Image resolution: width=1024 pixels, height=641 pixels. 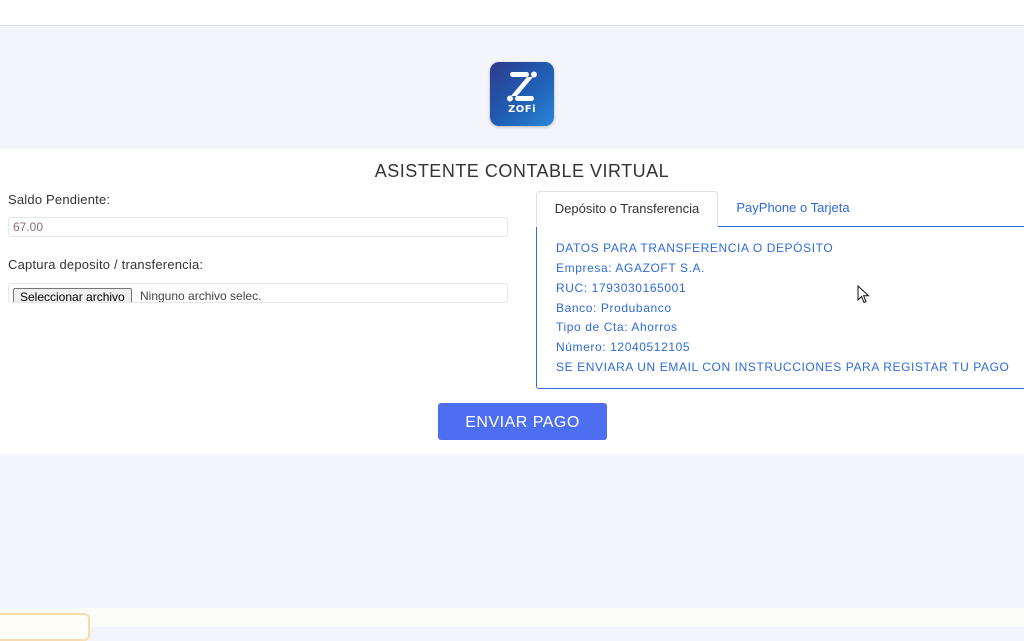 What do you see at coordinates (201, 296) in the screenshot?
I see `file-status-text: Ninguno archivo selec.` at bounding box center [201, 296].